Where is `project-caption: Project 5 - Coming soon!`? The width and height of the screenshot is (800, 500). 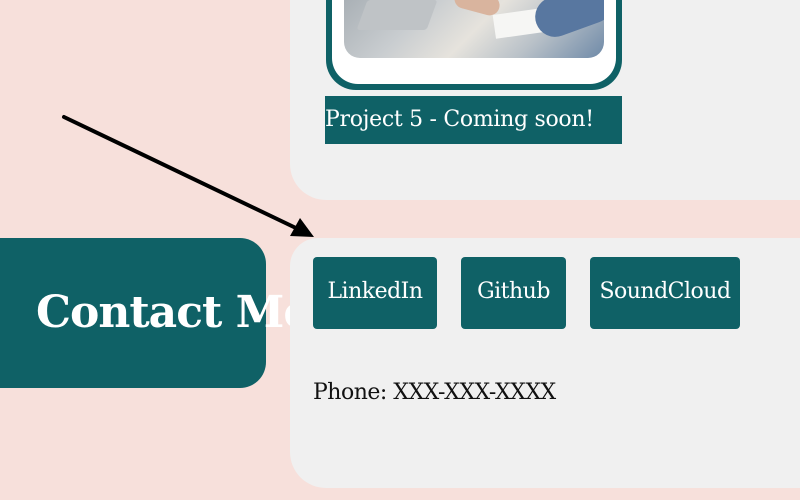 project-caption: Project 5 - Coming soon! is located at coordinates (473, 120).